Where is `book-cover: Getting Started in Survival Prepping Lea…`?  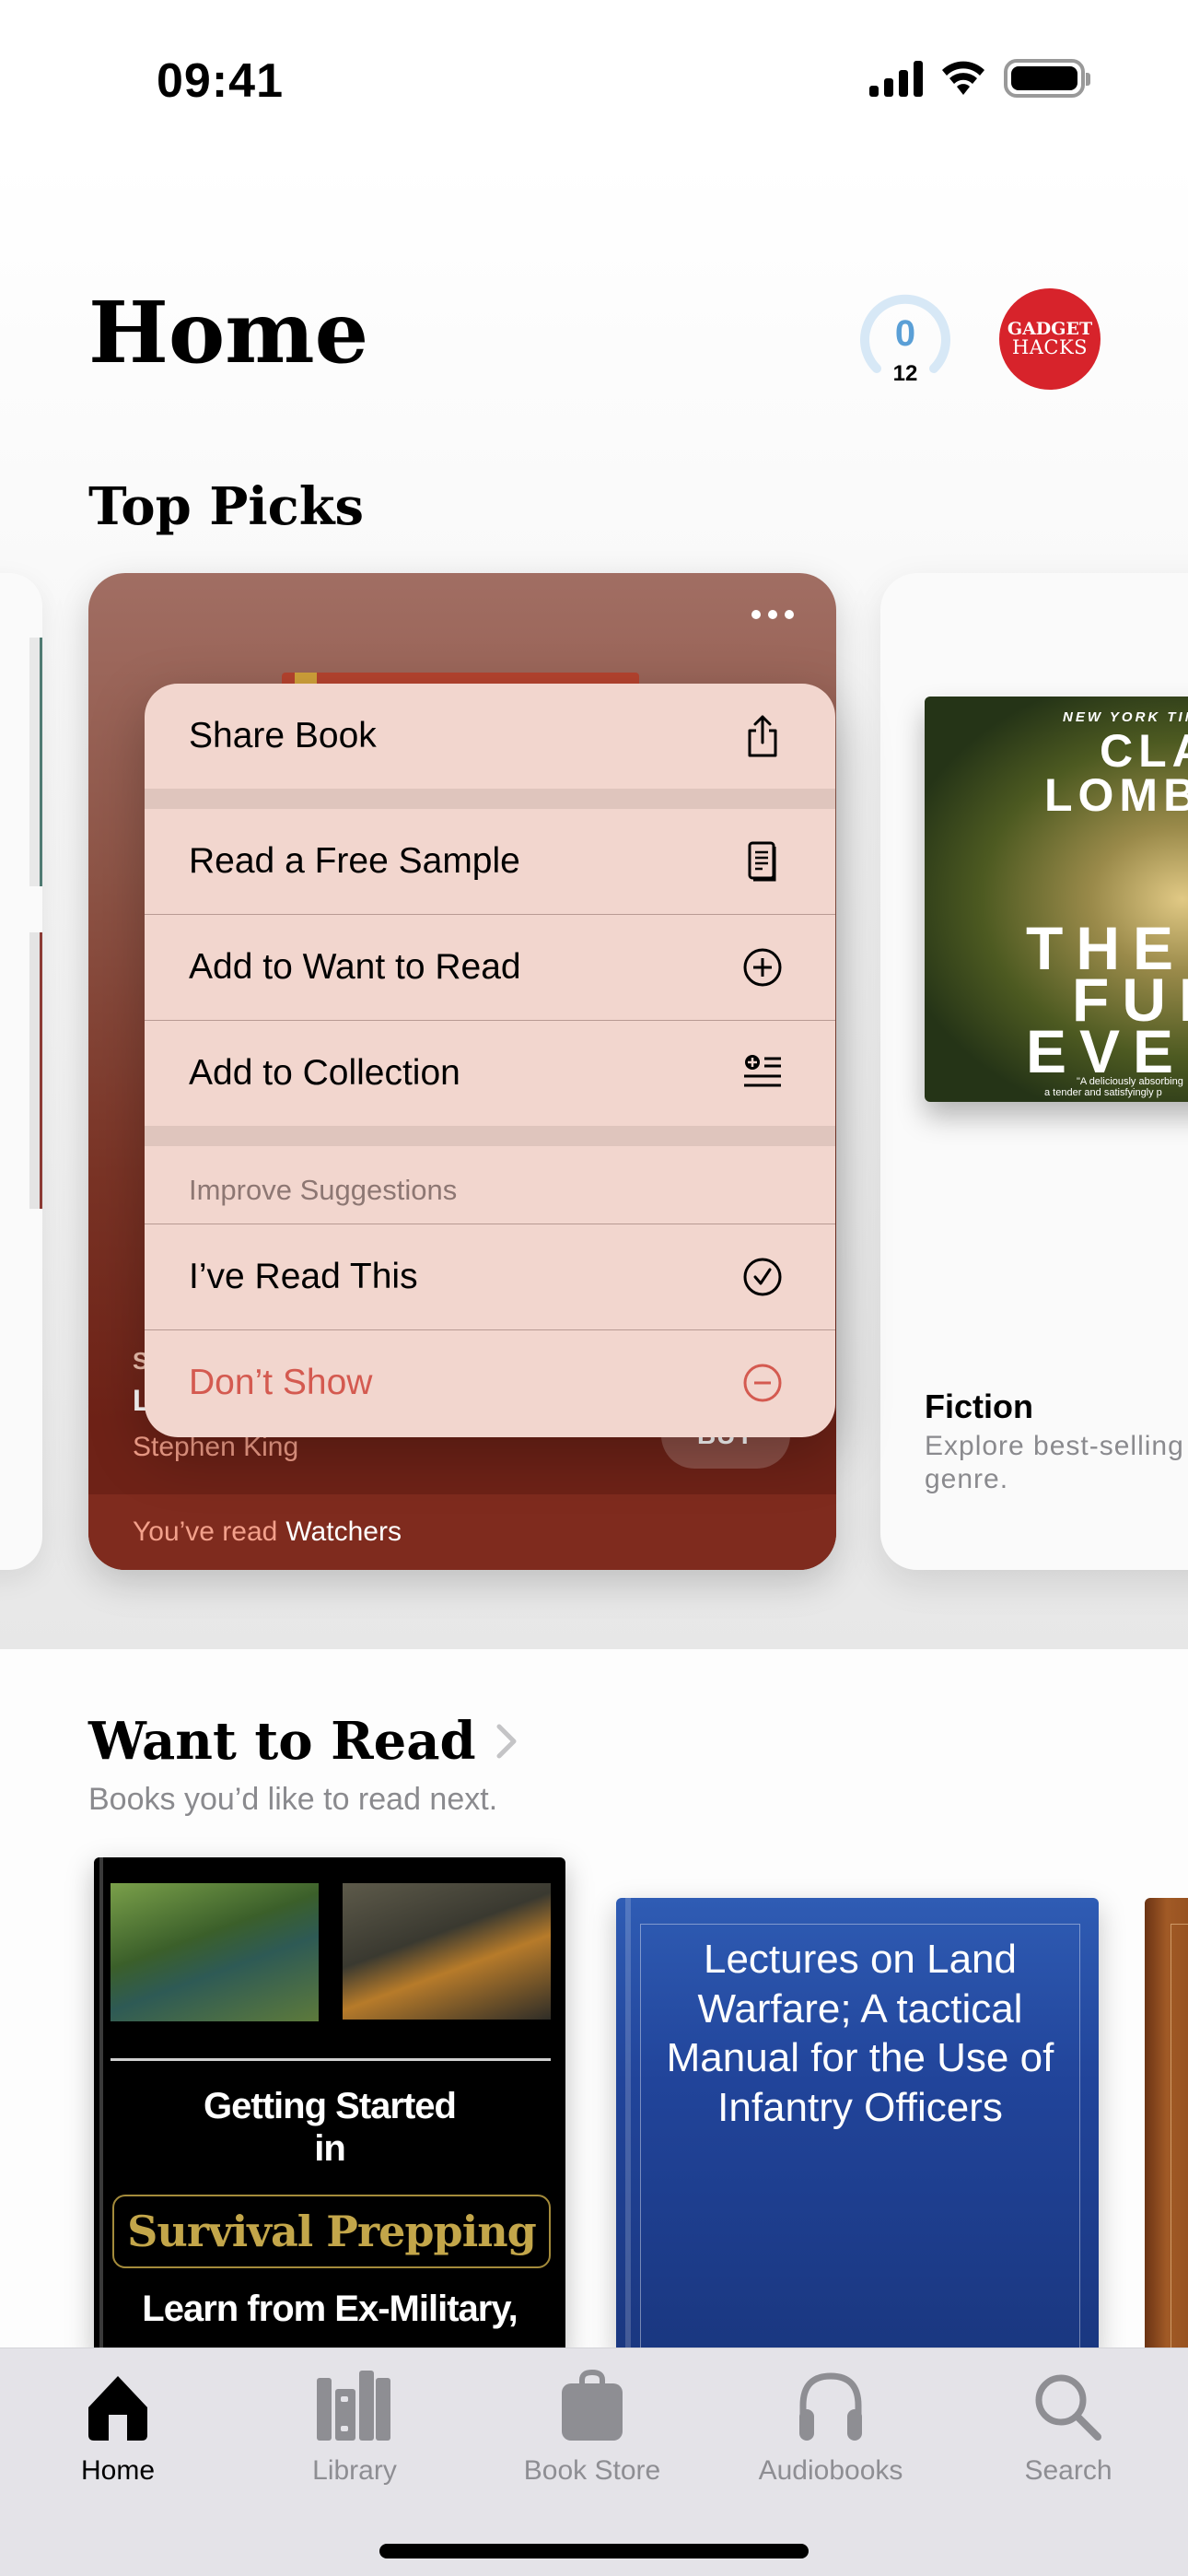 book-cover: Getting Started in Survival Prepping Lea… is located at coordinates (329, 2106).